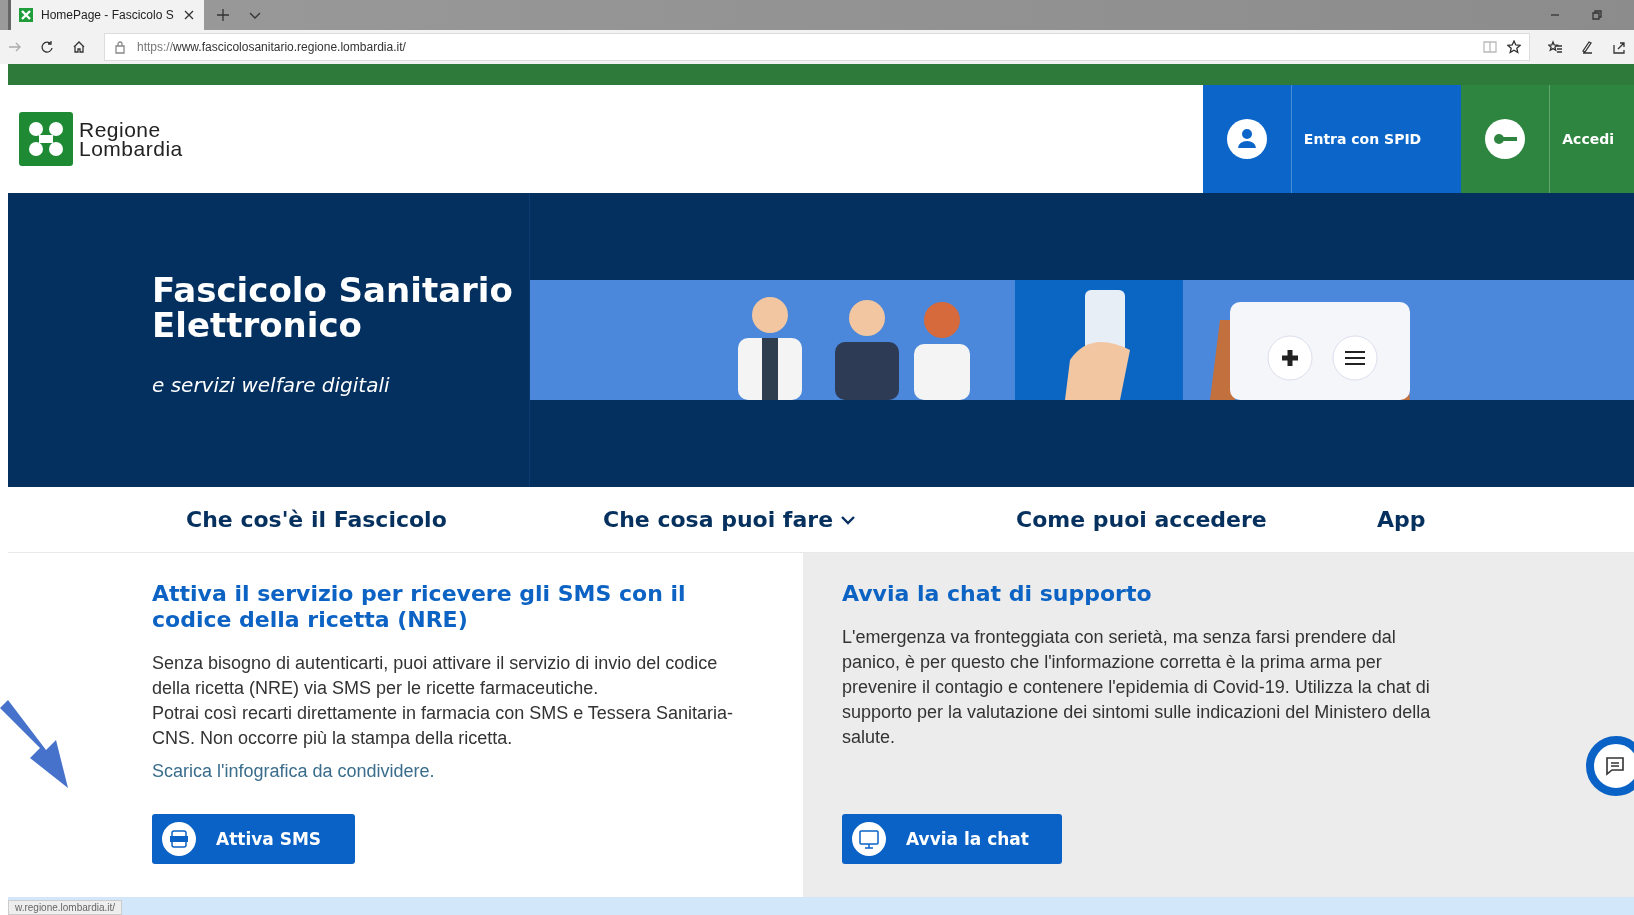 This screenshot has height=915, width=1634. What do you see at coordinates (1547, 139) in the screenshot?
I see `login-button: Accedi` at bounding box center [1547, 139].